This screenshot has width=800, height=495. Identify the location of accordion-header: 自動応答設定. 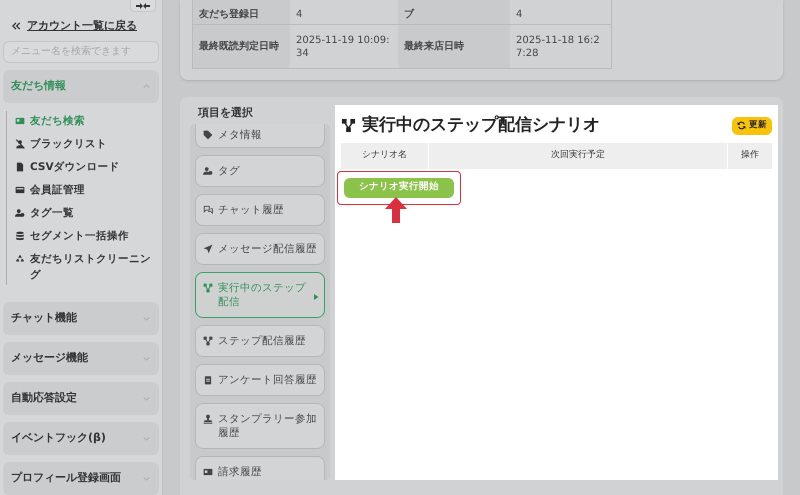
(81, 398).